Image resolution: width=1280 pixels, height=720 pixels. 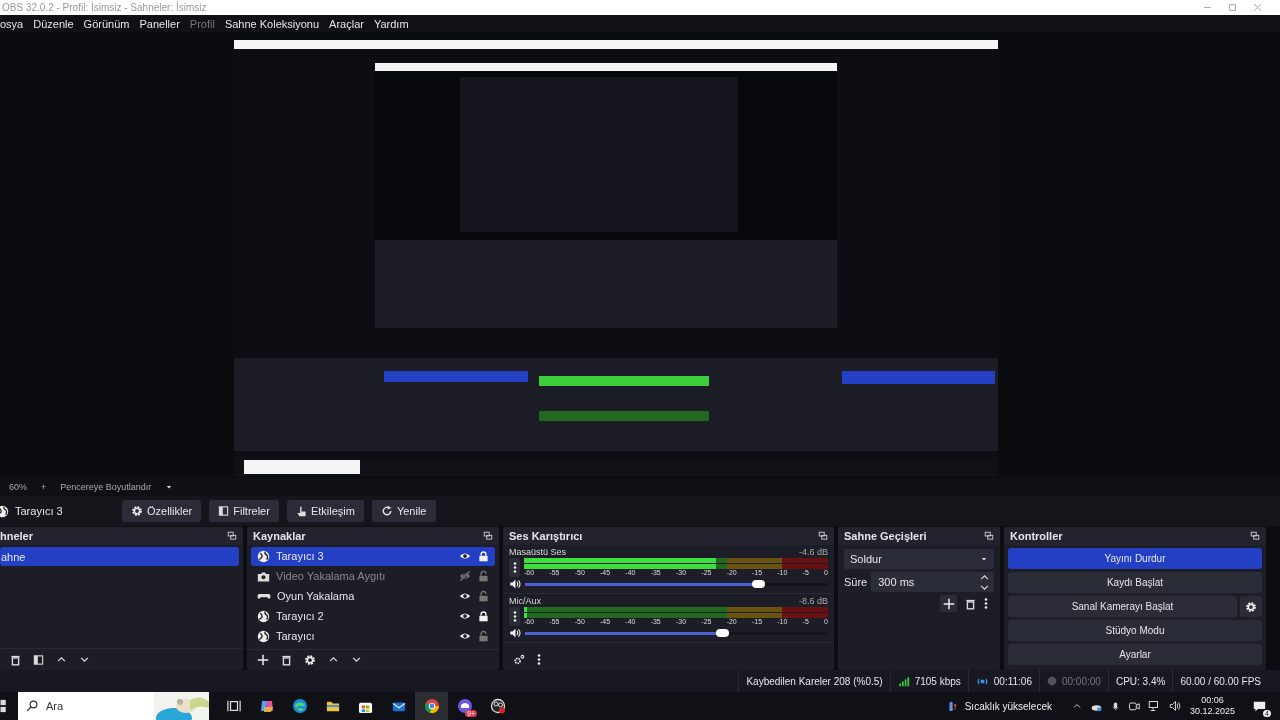 What do you see at coordinates (4, 706) in the screenshot?
I see `start-icon` at bounding box center [4, 706].